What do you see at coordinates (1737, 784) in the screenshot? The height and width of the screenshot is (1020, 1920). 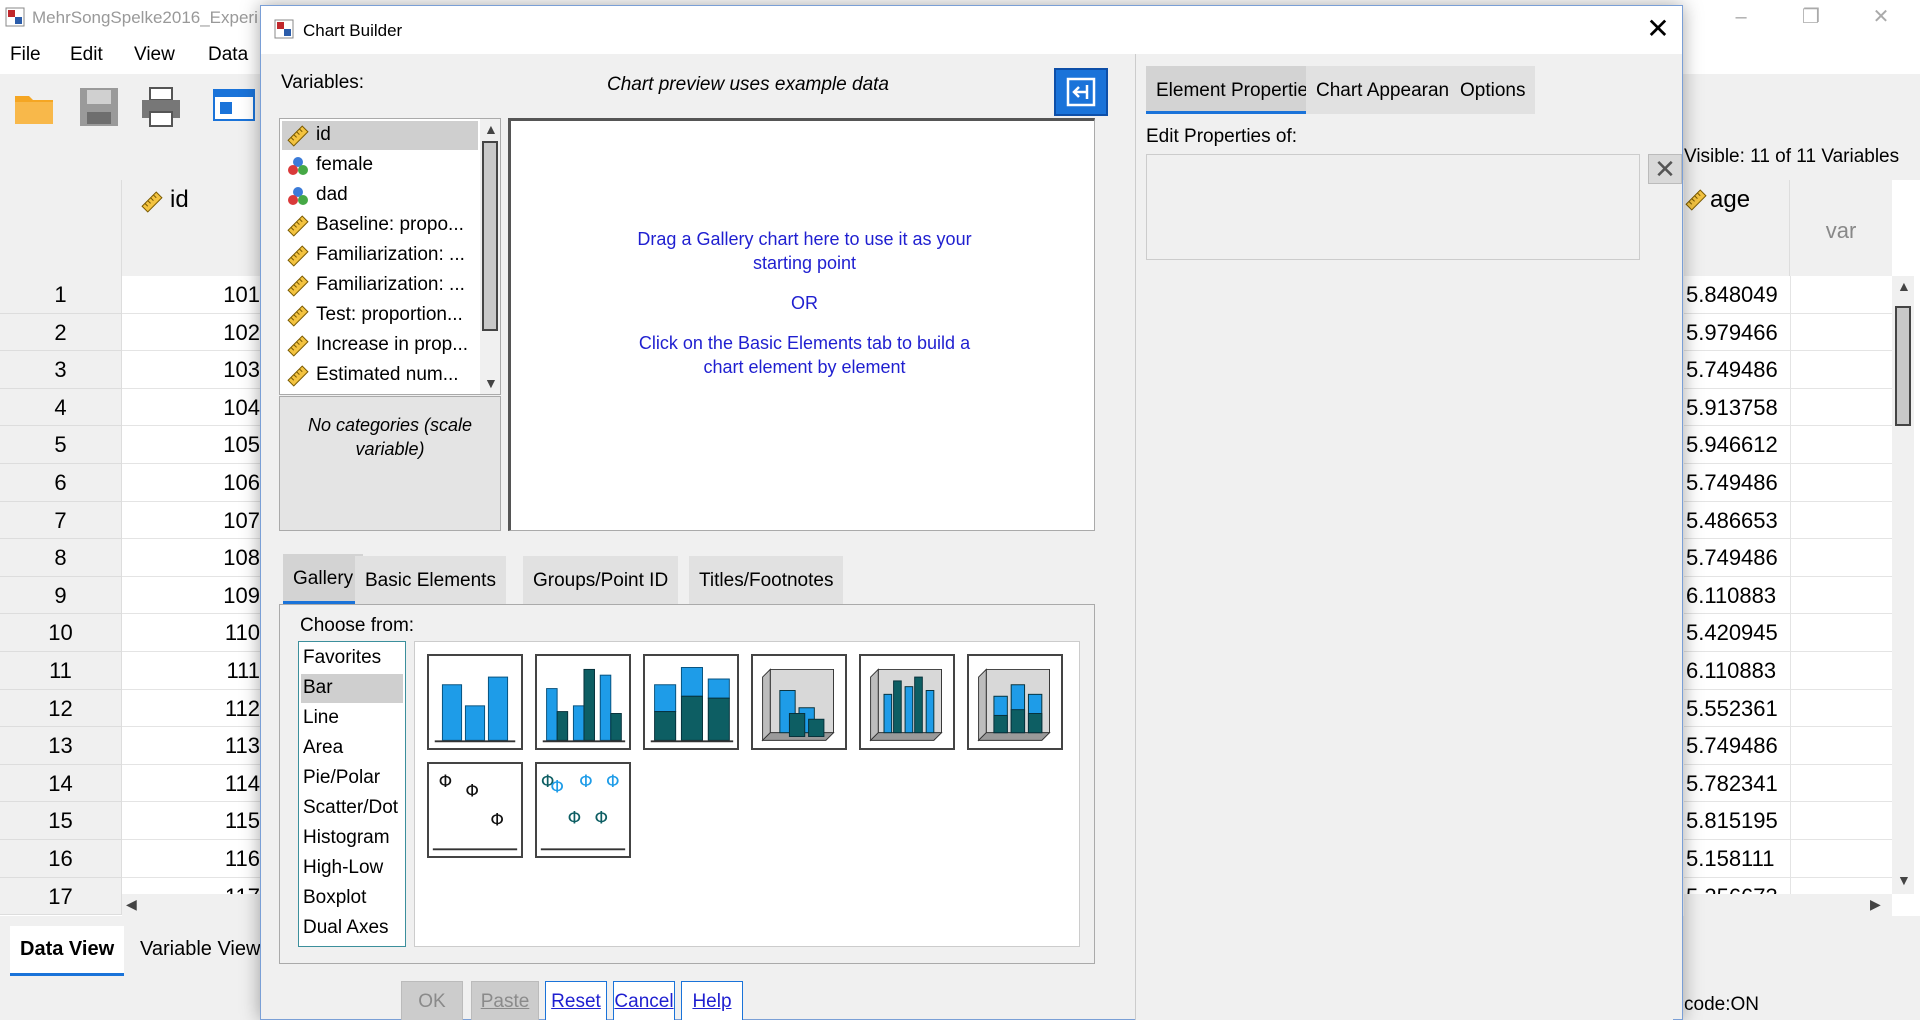 I see `age-cell: 5.782341` at bounding box center [1737, 784].